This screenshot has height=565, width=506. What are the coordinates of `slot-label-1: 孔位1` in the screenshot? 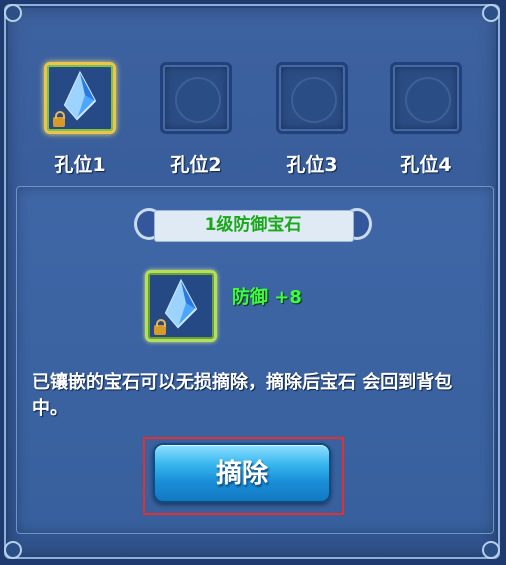 It's located at (80, 165).